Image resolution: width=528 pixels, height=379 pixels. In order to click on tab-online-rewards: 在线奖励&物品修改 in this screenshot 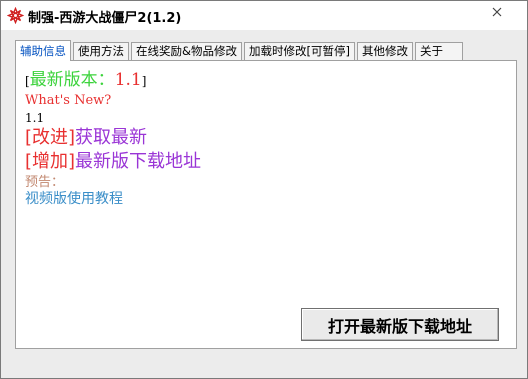, I will do `click(186, 51)`.